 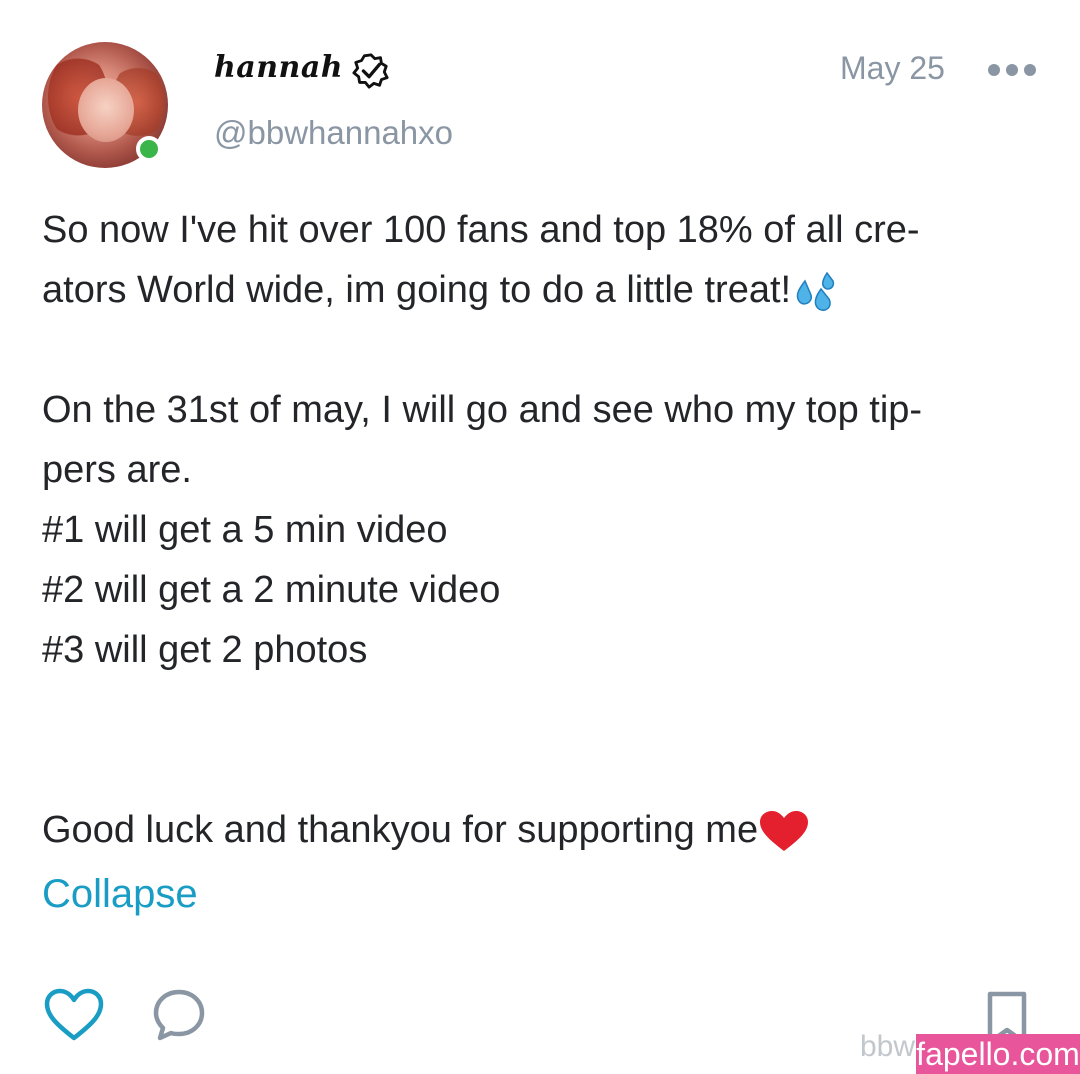 I want to click on body-line: #2 will get a 2 minute video, so click(x=271, y=590).